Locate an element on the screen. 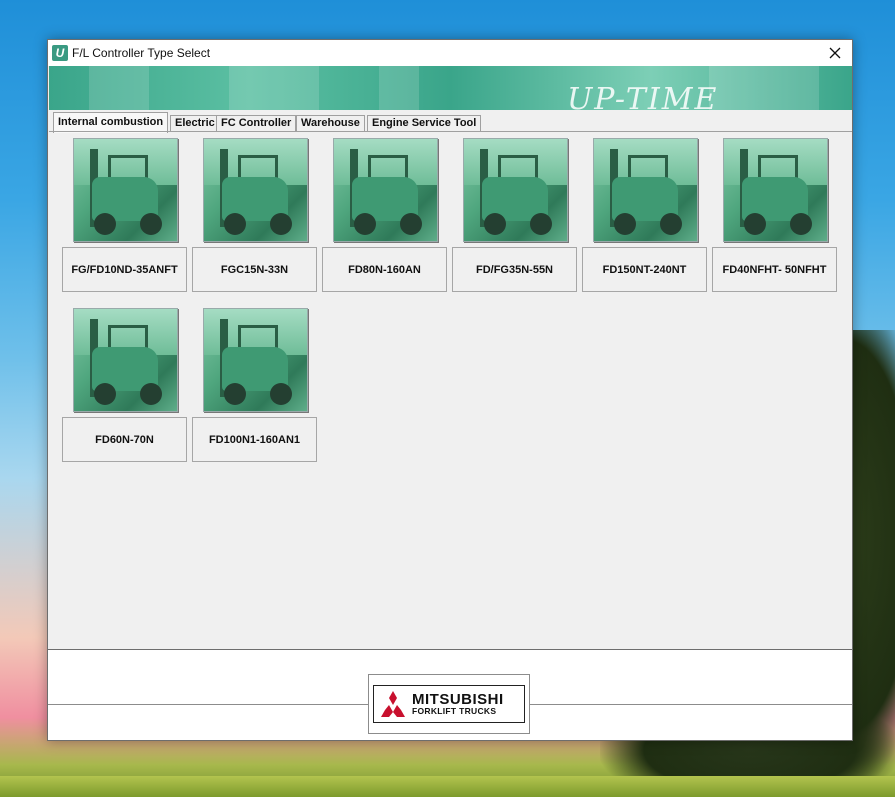  model-image-fd40nfht-50nfht is located at coordinates (775, 190).